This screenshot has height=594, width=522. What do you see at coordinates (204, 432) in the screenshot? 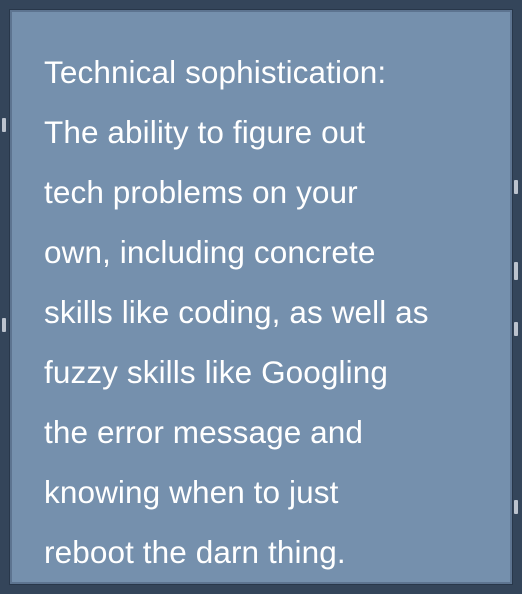
I see `definition-line: the error message and` at bounding box center [204, 432].